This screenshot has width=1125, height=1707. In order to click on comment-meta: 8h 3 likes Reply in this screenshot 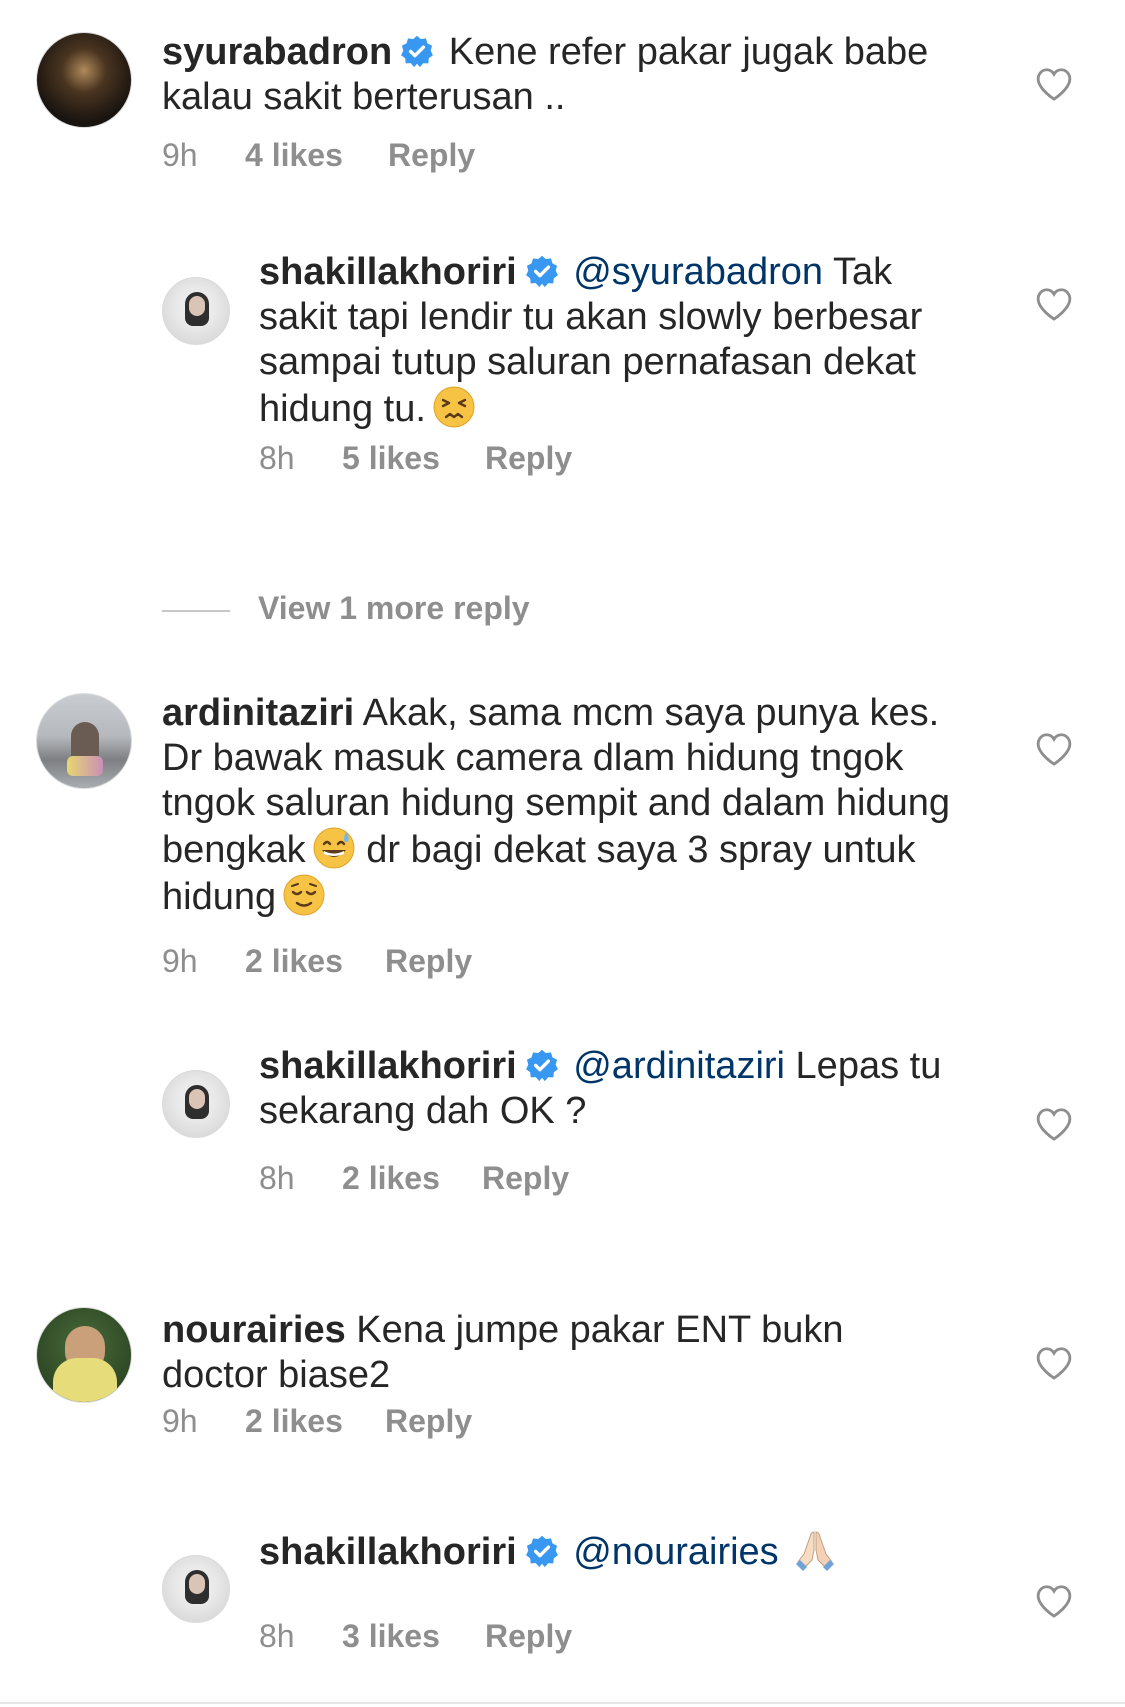, I will do `click(415, 1636)`.